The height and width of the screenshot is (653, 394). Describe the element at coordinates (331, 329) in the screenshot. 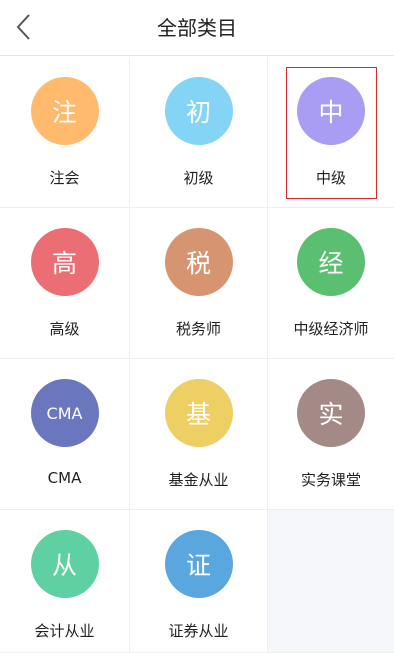

I see `category-label: 中级经济师` at that location.